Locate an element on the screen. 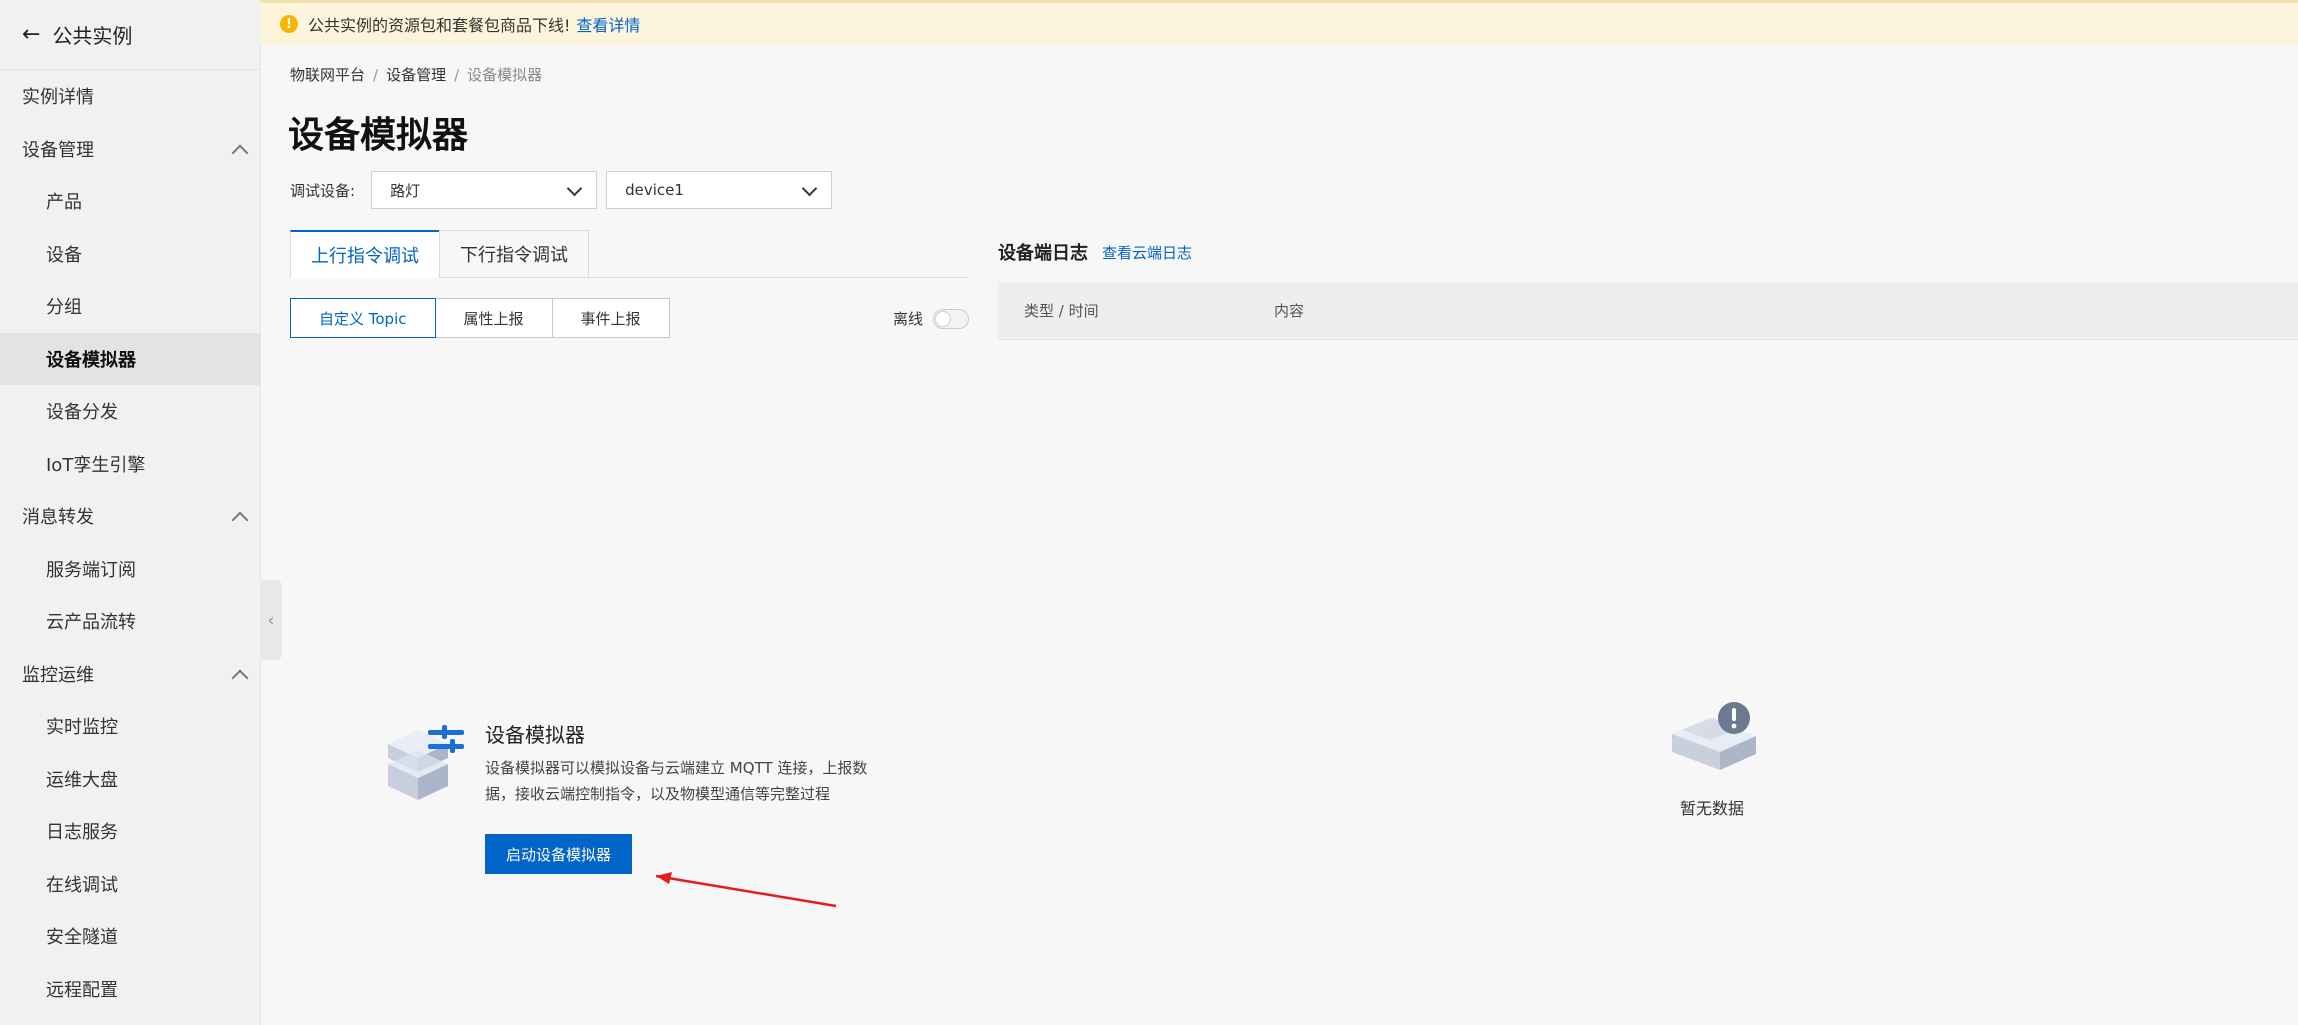 The width and height of the screenshot is (2298, 1025). sidebar-item: 实例详情 is located at coordinates (130, 96).